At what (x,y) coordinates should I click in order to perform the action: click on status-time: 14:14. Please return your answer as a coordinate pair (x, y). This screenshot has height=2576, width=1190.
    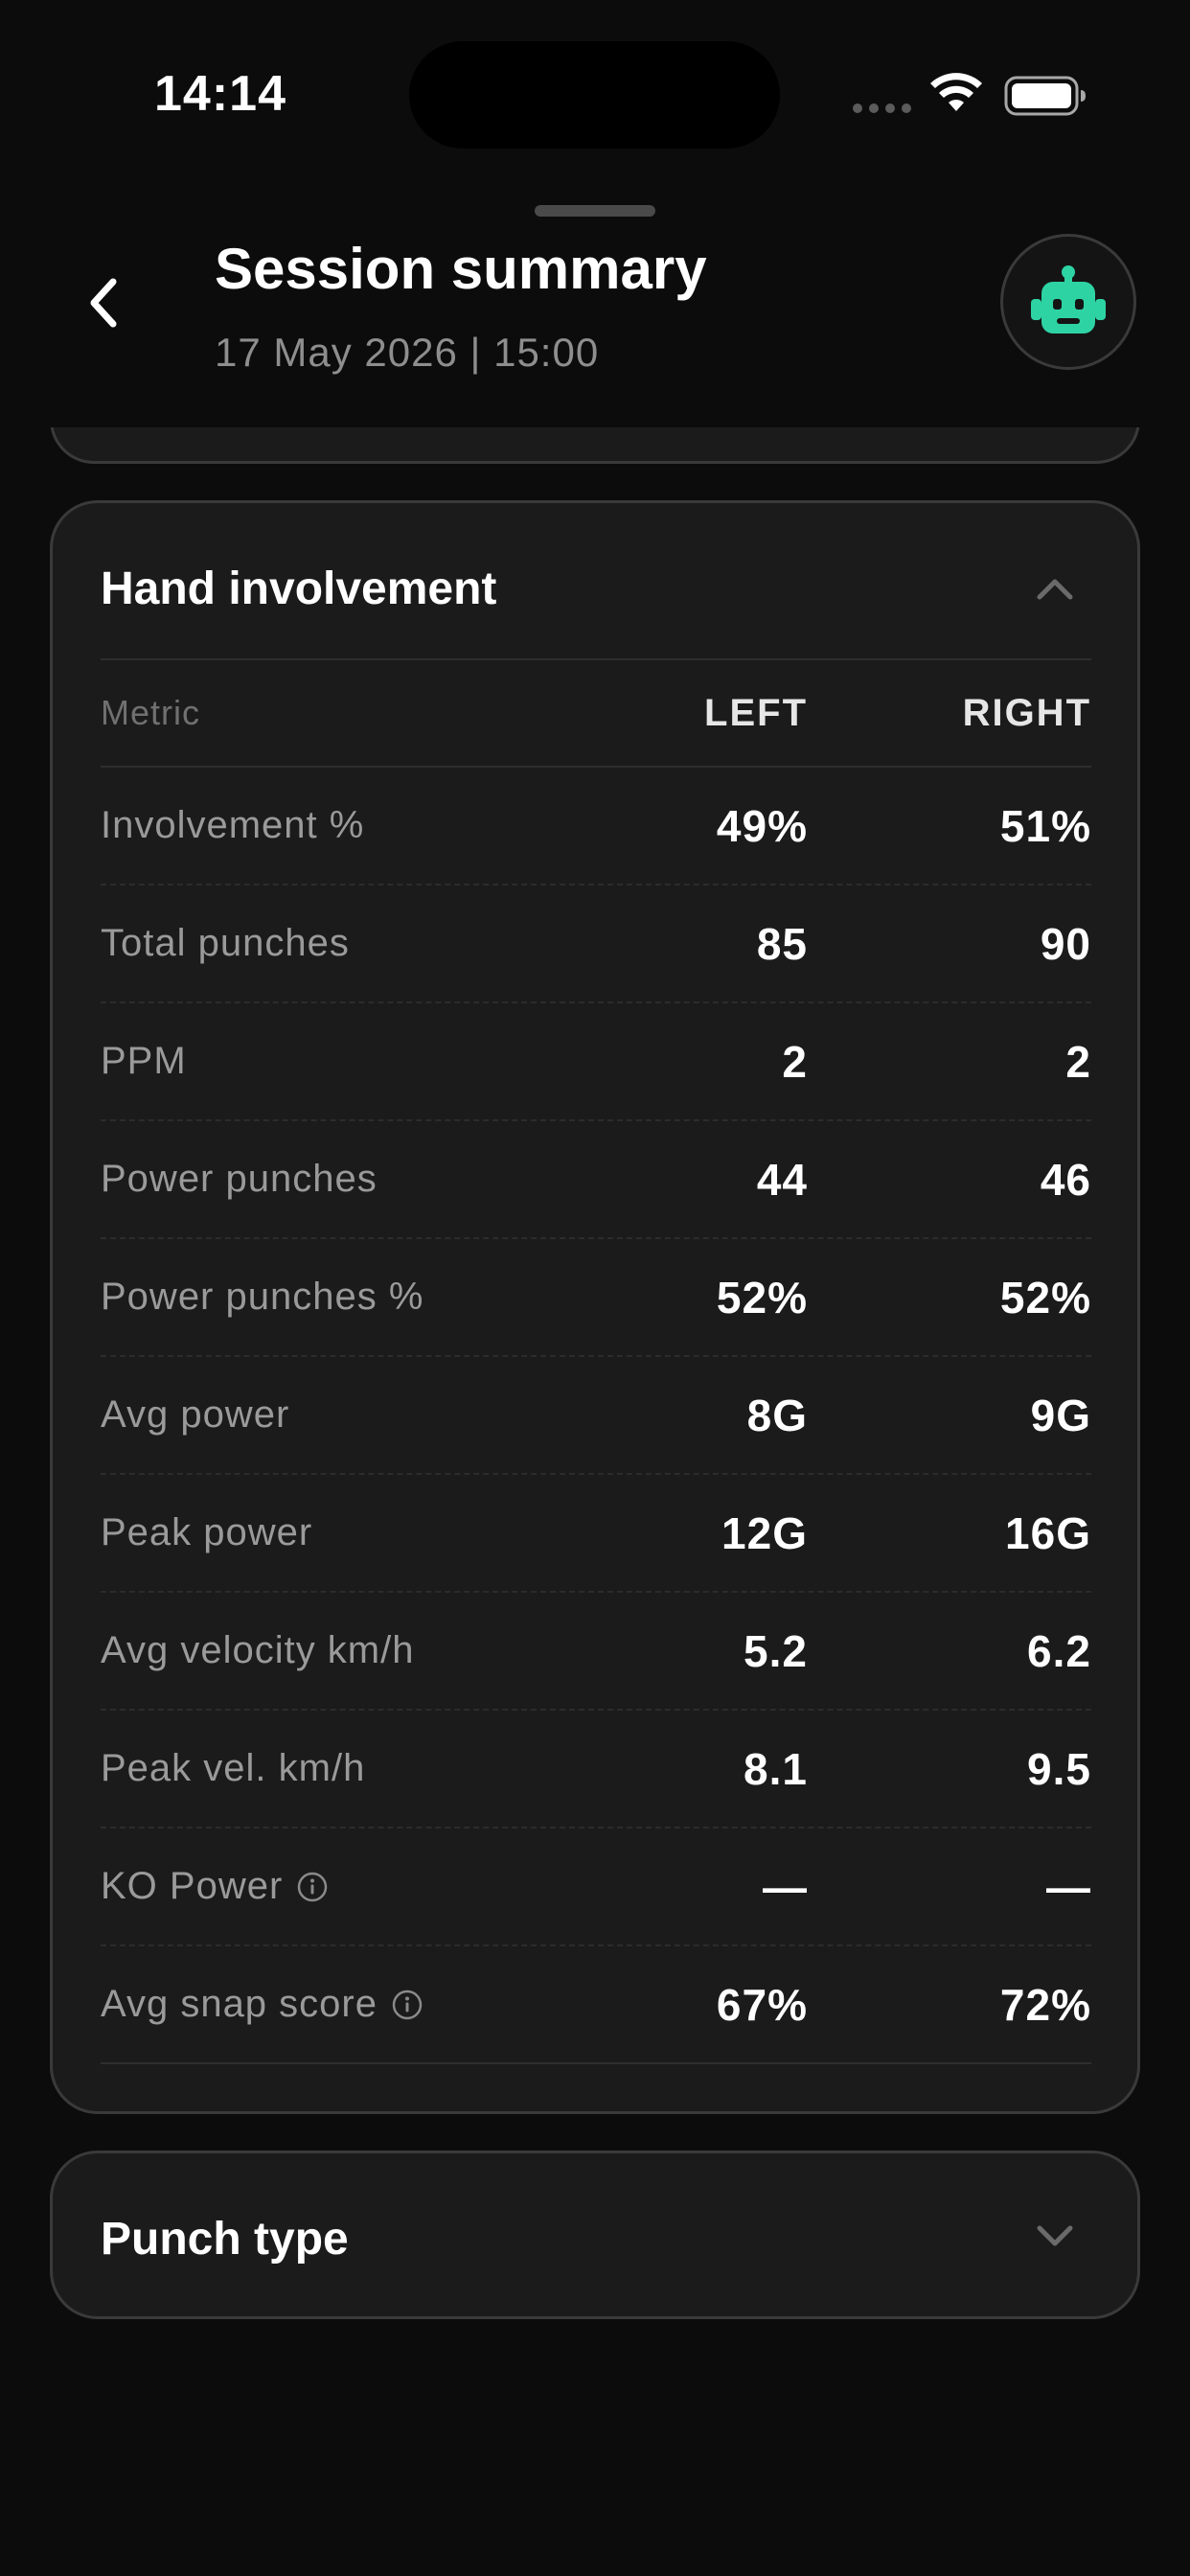
    Looking at the image, I should click on (220, 94).